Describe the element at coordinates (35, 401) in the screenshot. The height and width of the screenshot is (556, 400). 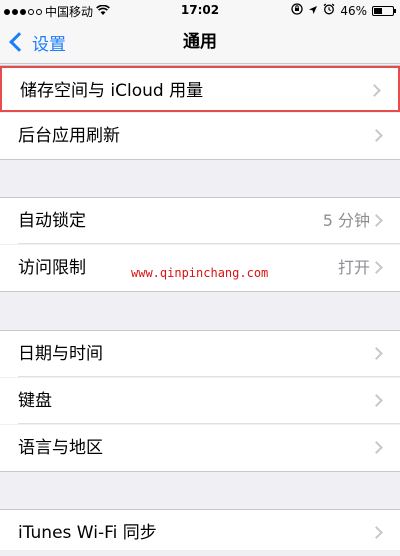
I see `row-label: 键盘` at that location.